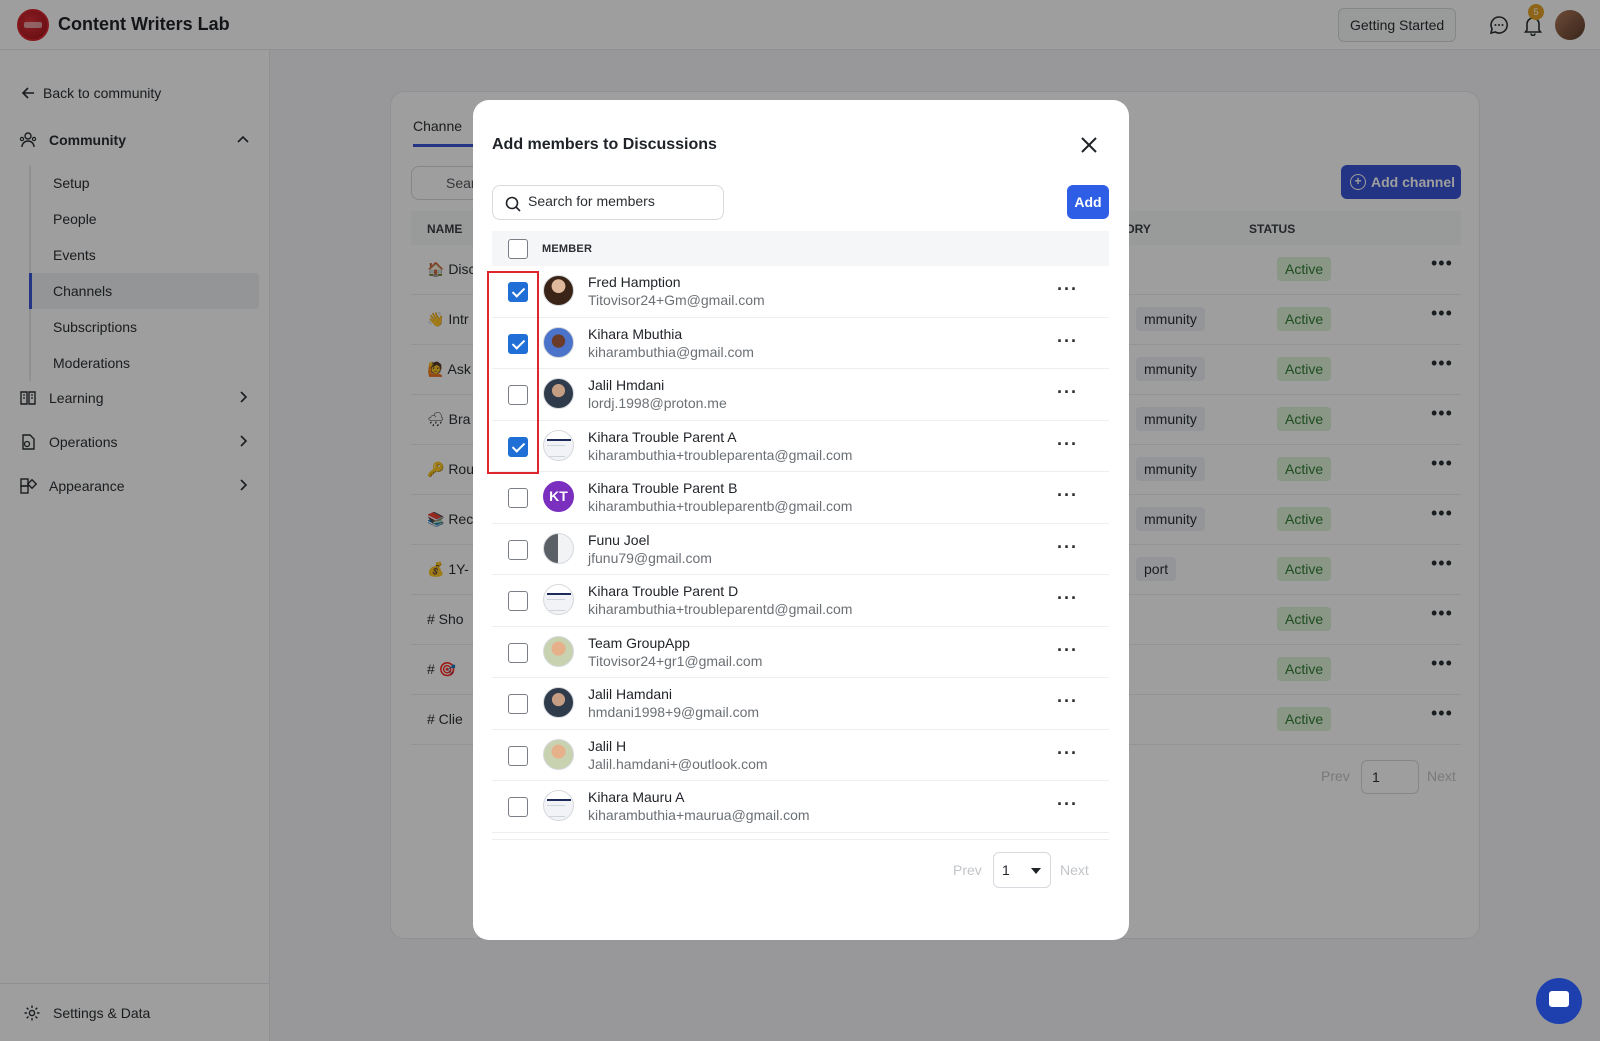 The width and height of the screenshot is (1600, 1041). Describe the element at coordinates (634, 282) in the screenshot. I see `member-name: Fred Hamption` at that location.